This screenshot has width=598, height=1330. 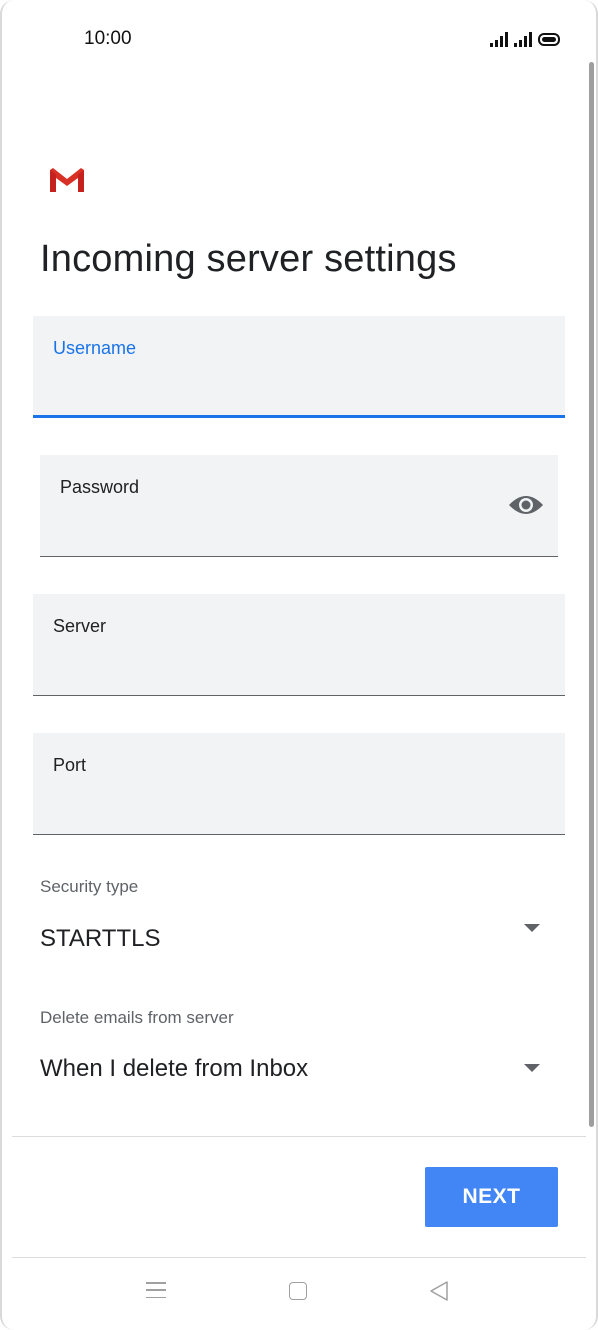 I want to click on security-type-label: Security type, so click(x=89, y=886).